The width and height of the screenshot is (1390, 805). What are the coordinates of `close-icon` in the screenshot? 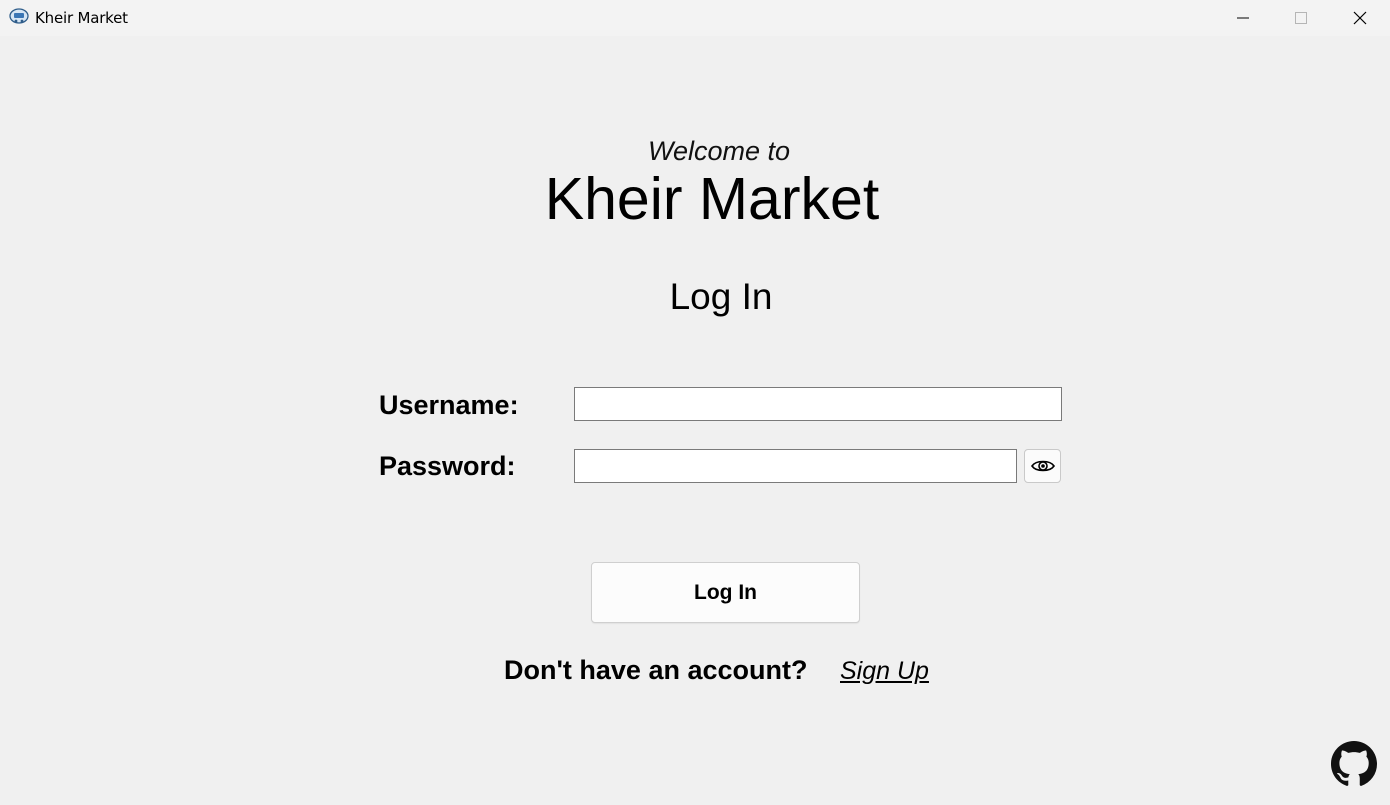 It's located at (1360, 18).